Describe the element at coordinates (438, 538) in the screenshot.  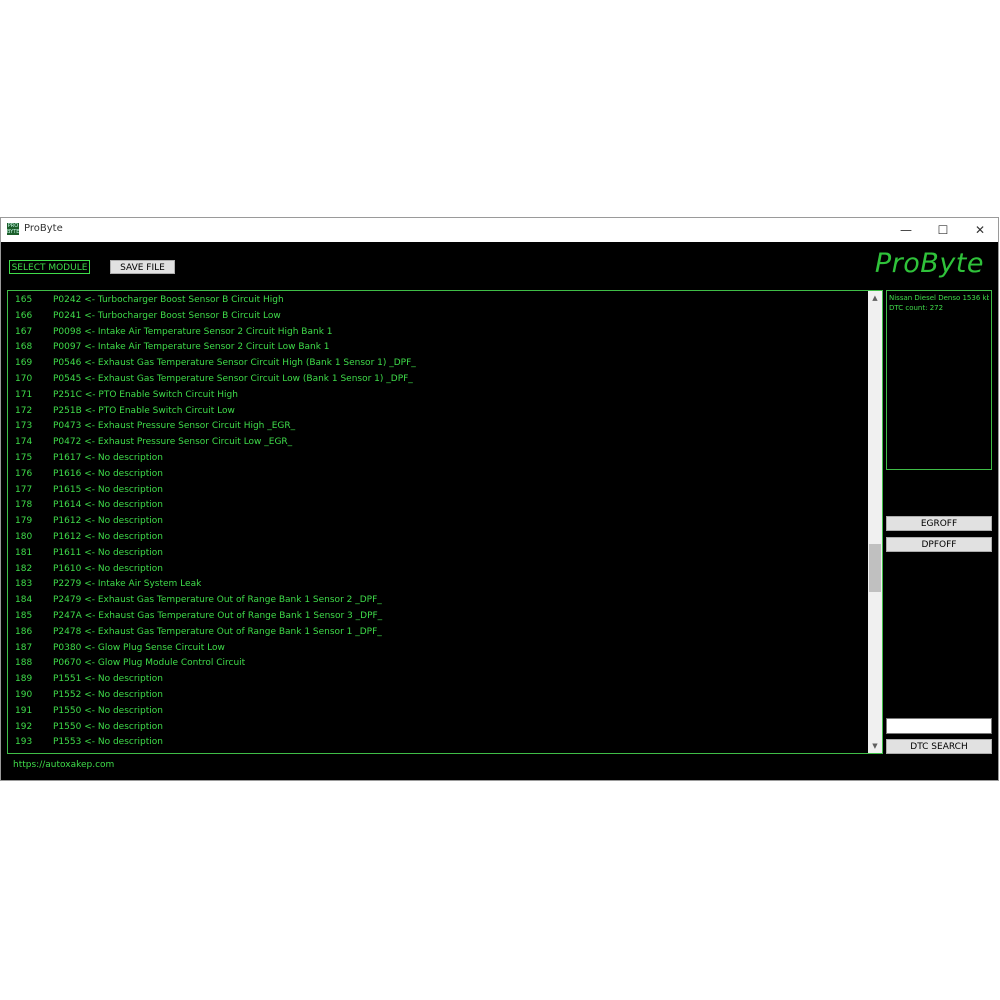
I see `dtc-list-item: 180 P1612 <- No description` at that location.